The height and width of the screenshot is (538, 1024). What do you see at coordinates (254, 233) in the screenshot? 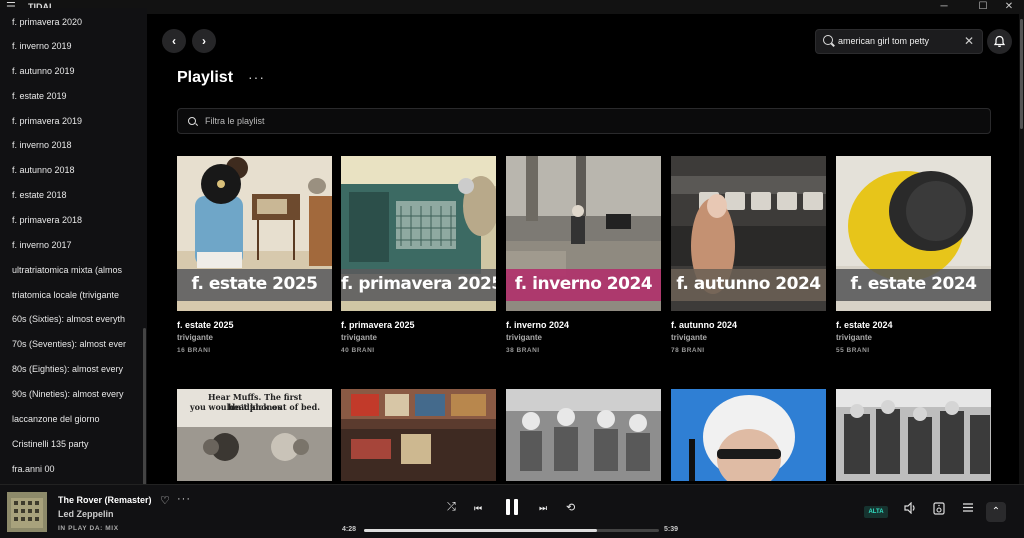
I see `playlist-cover: f. estate 2025` at bounding box center [254, 233].